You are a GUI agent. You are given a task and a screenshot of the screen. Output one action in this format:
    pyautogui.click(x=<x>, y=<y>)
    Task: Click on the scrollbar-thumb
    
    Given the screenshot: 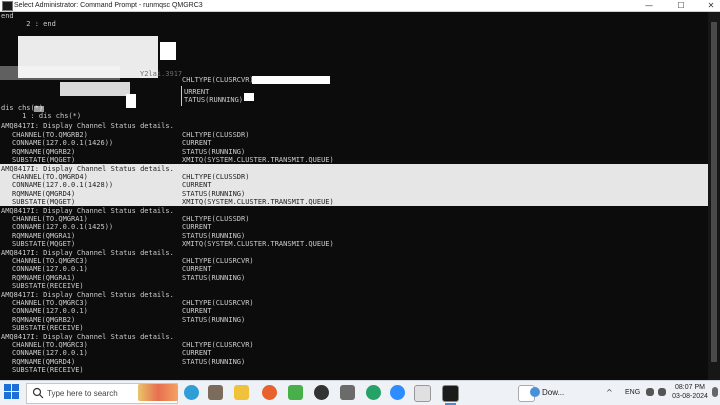 What is the action you would take?
    pyautogui.click(x=714, y=192)
    